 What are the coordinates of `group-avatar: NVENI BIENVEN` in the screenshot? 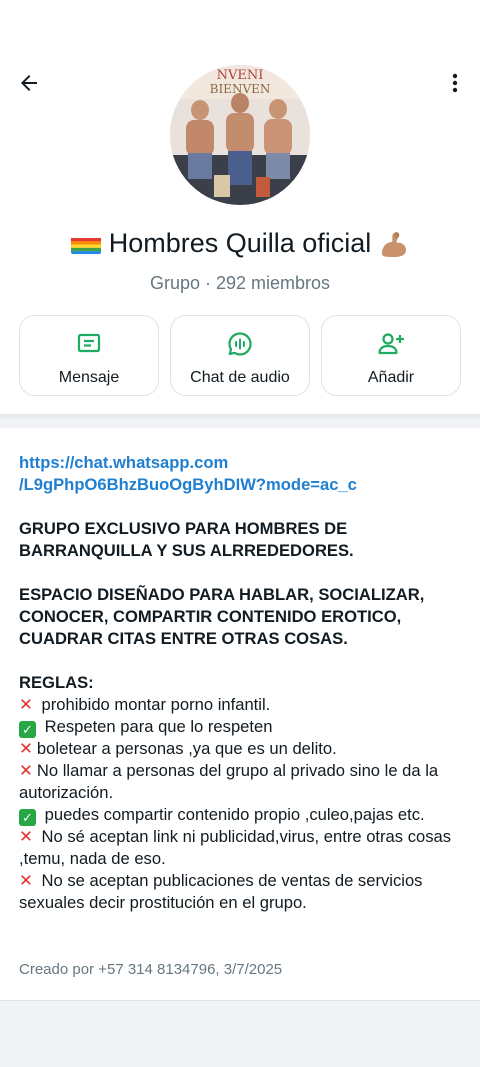 It's located at (240, 135).